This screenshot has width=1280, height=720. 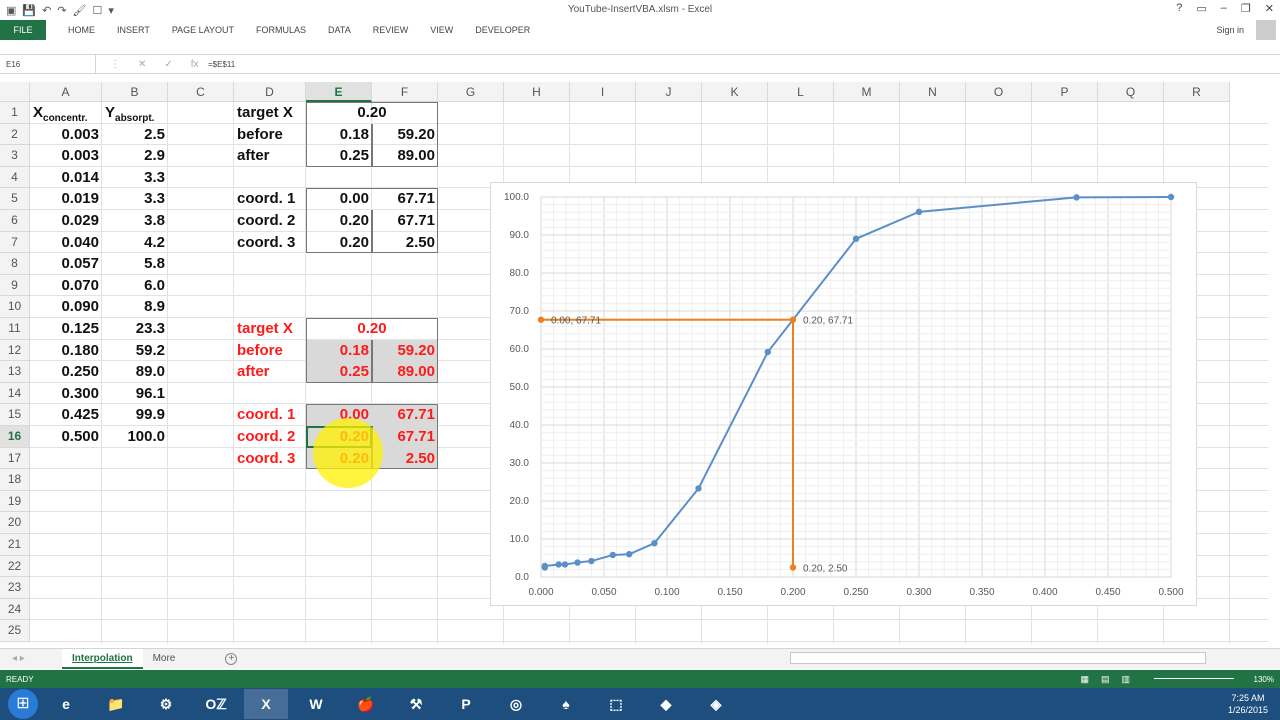 What do you see at coordinates (339, 156) in the screenshot?
I see `cell-e3: 0.25` at bounding box center [339, 156].